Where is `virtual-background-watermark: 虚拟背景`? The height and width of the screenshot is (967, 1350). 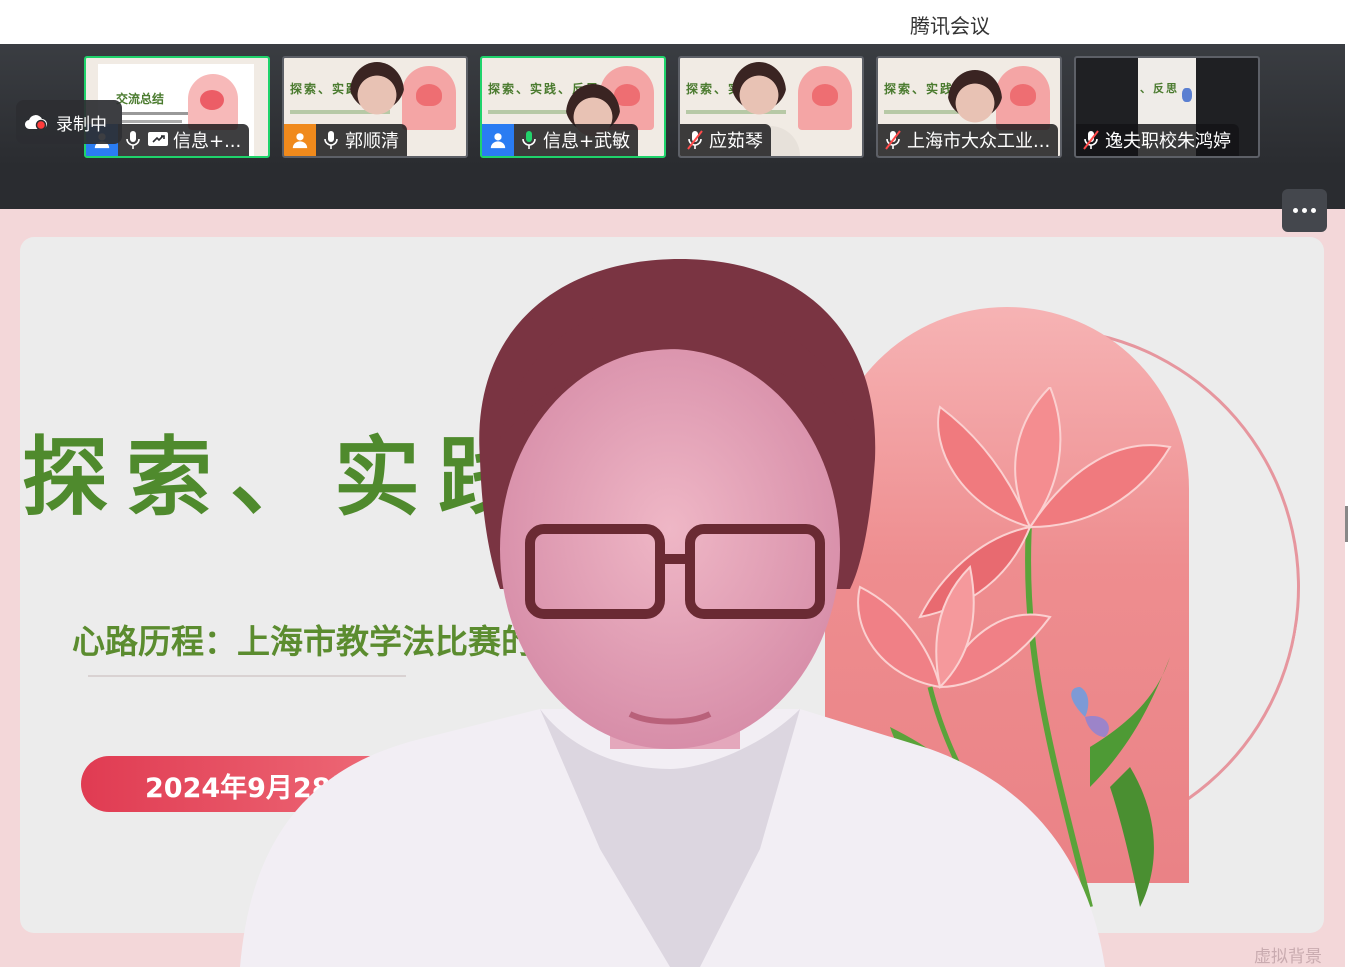 virtual-background-watermark: 虚拟背景 is located at coordinates (1288, 957).